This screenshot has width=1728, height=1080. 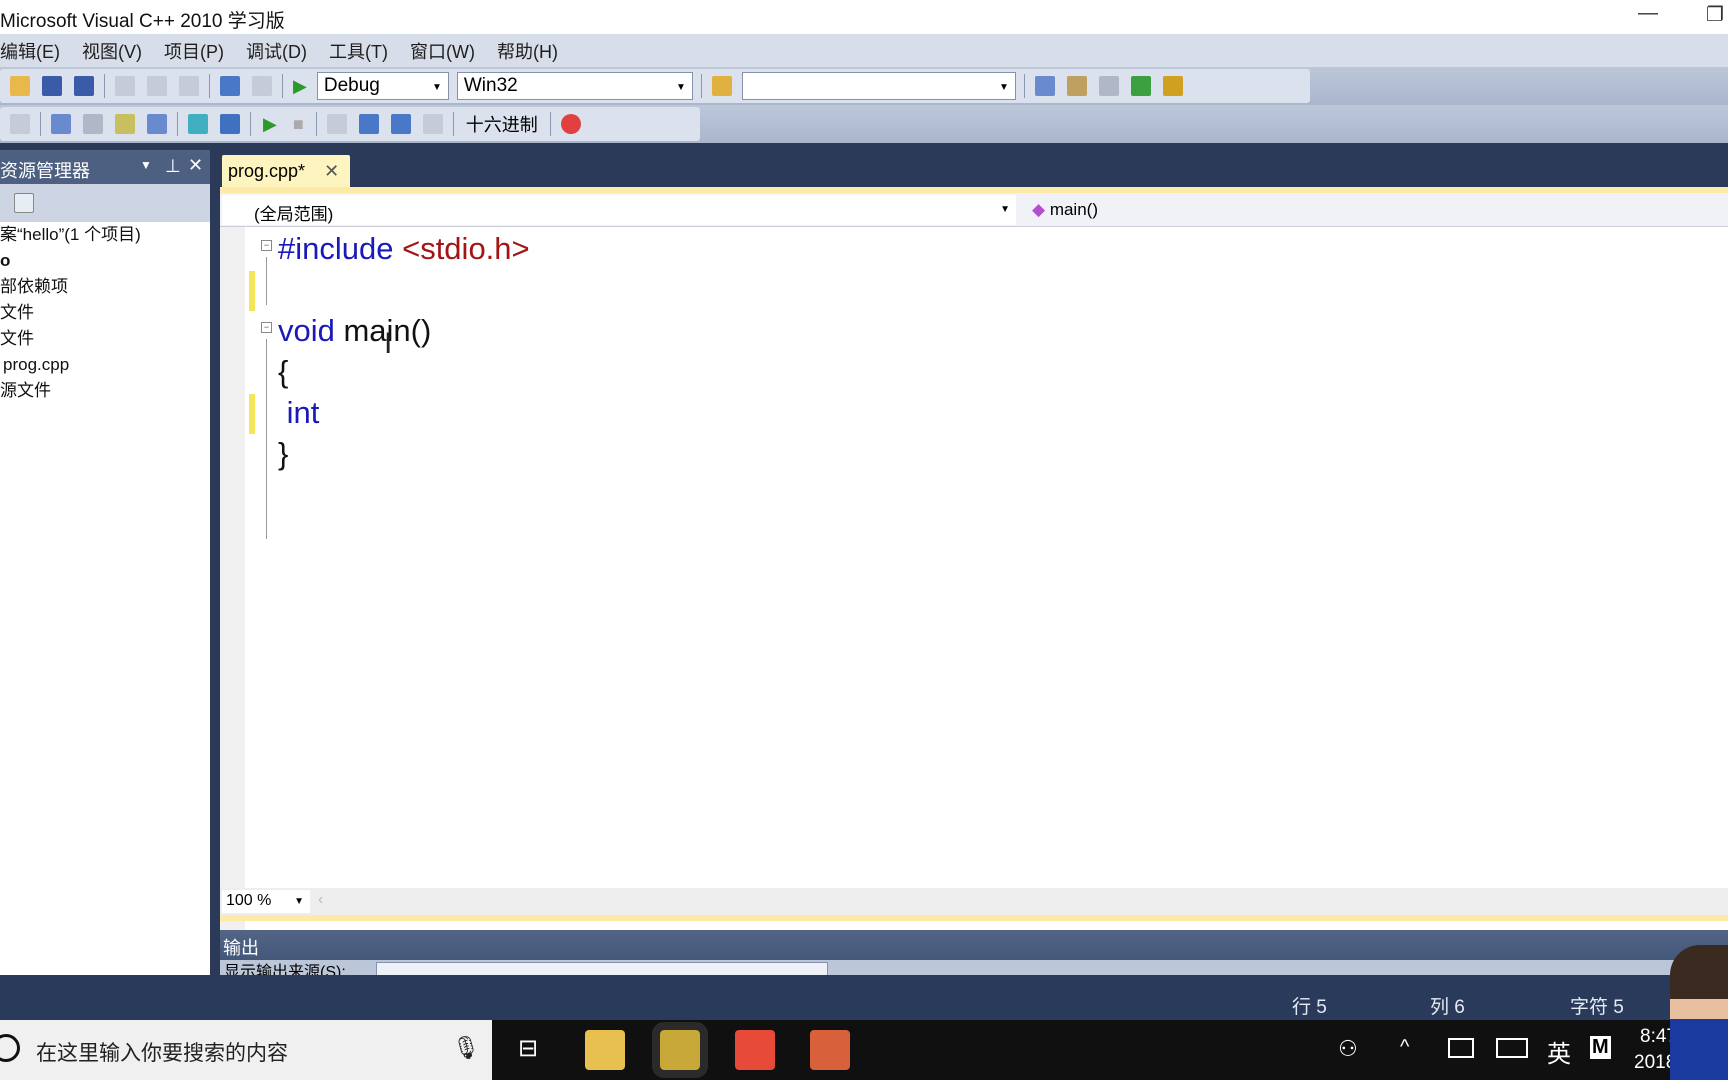 What do you see at coordinates (1461, 1048) in the screenshot?
I see `network-icon` at bounding box center [1461, 1048].